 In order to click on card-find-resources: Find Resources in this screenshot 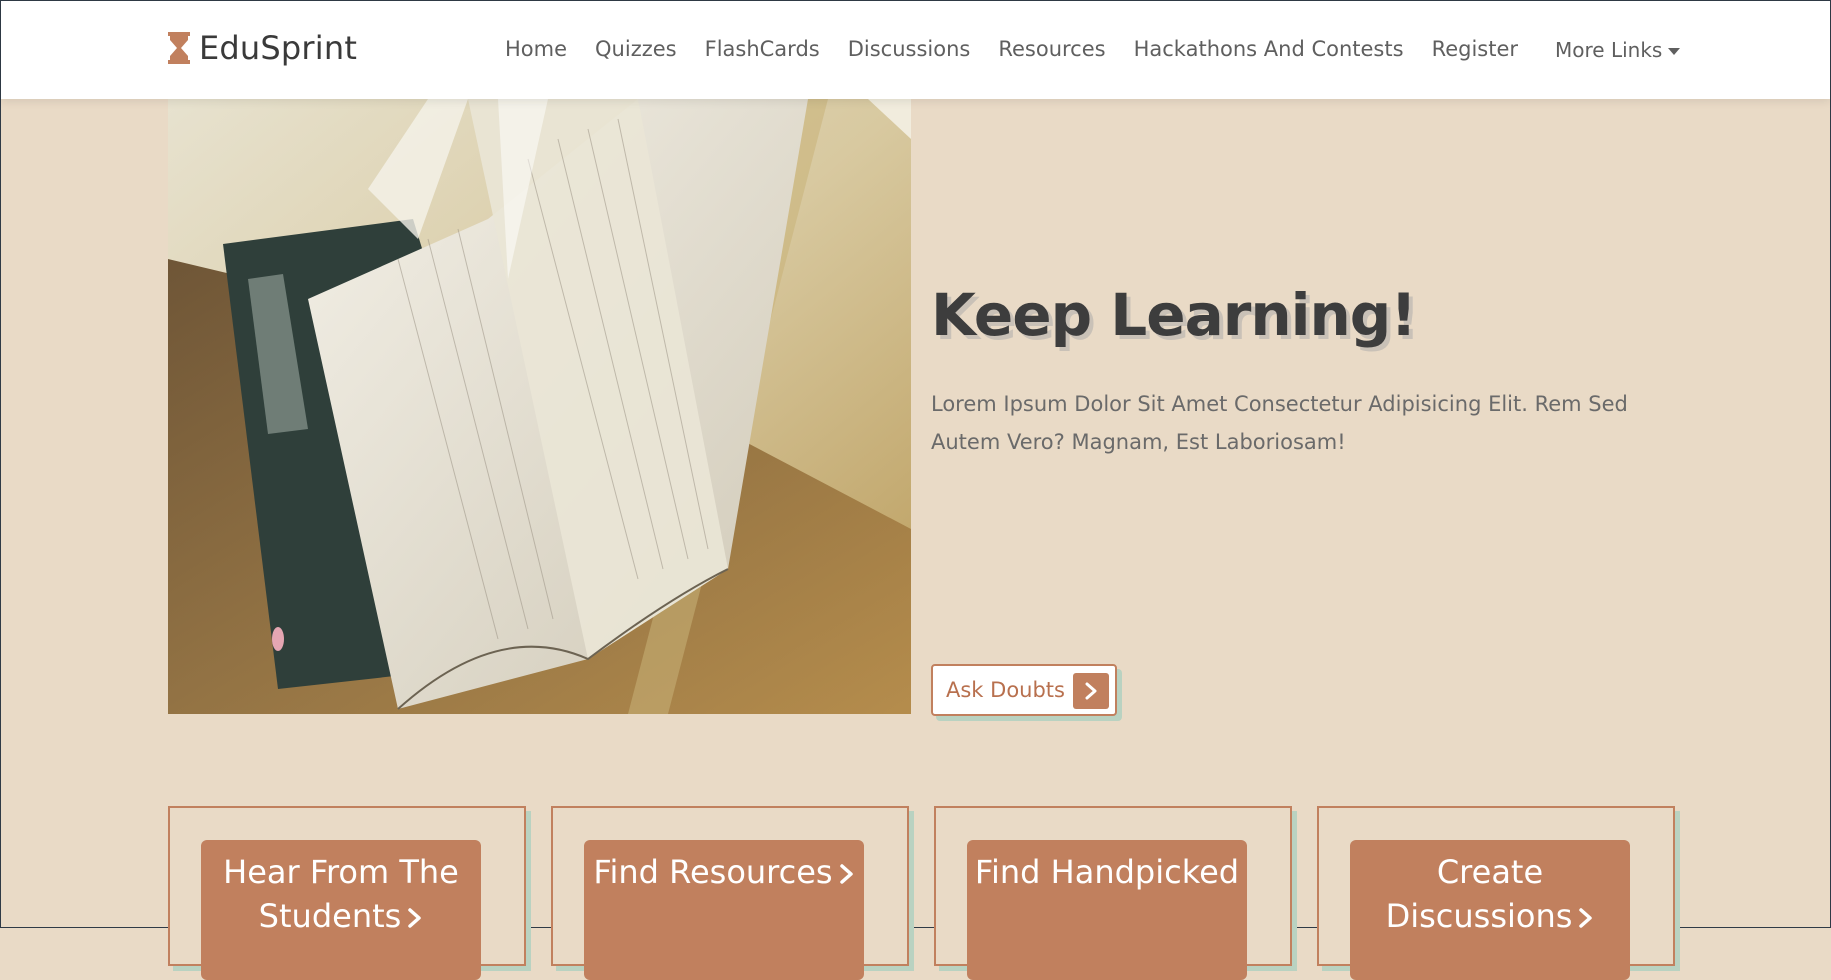, I will do `click(730, 893)`.